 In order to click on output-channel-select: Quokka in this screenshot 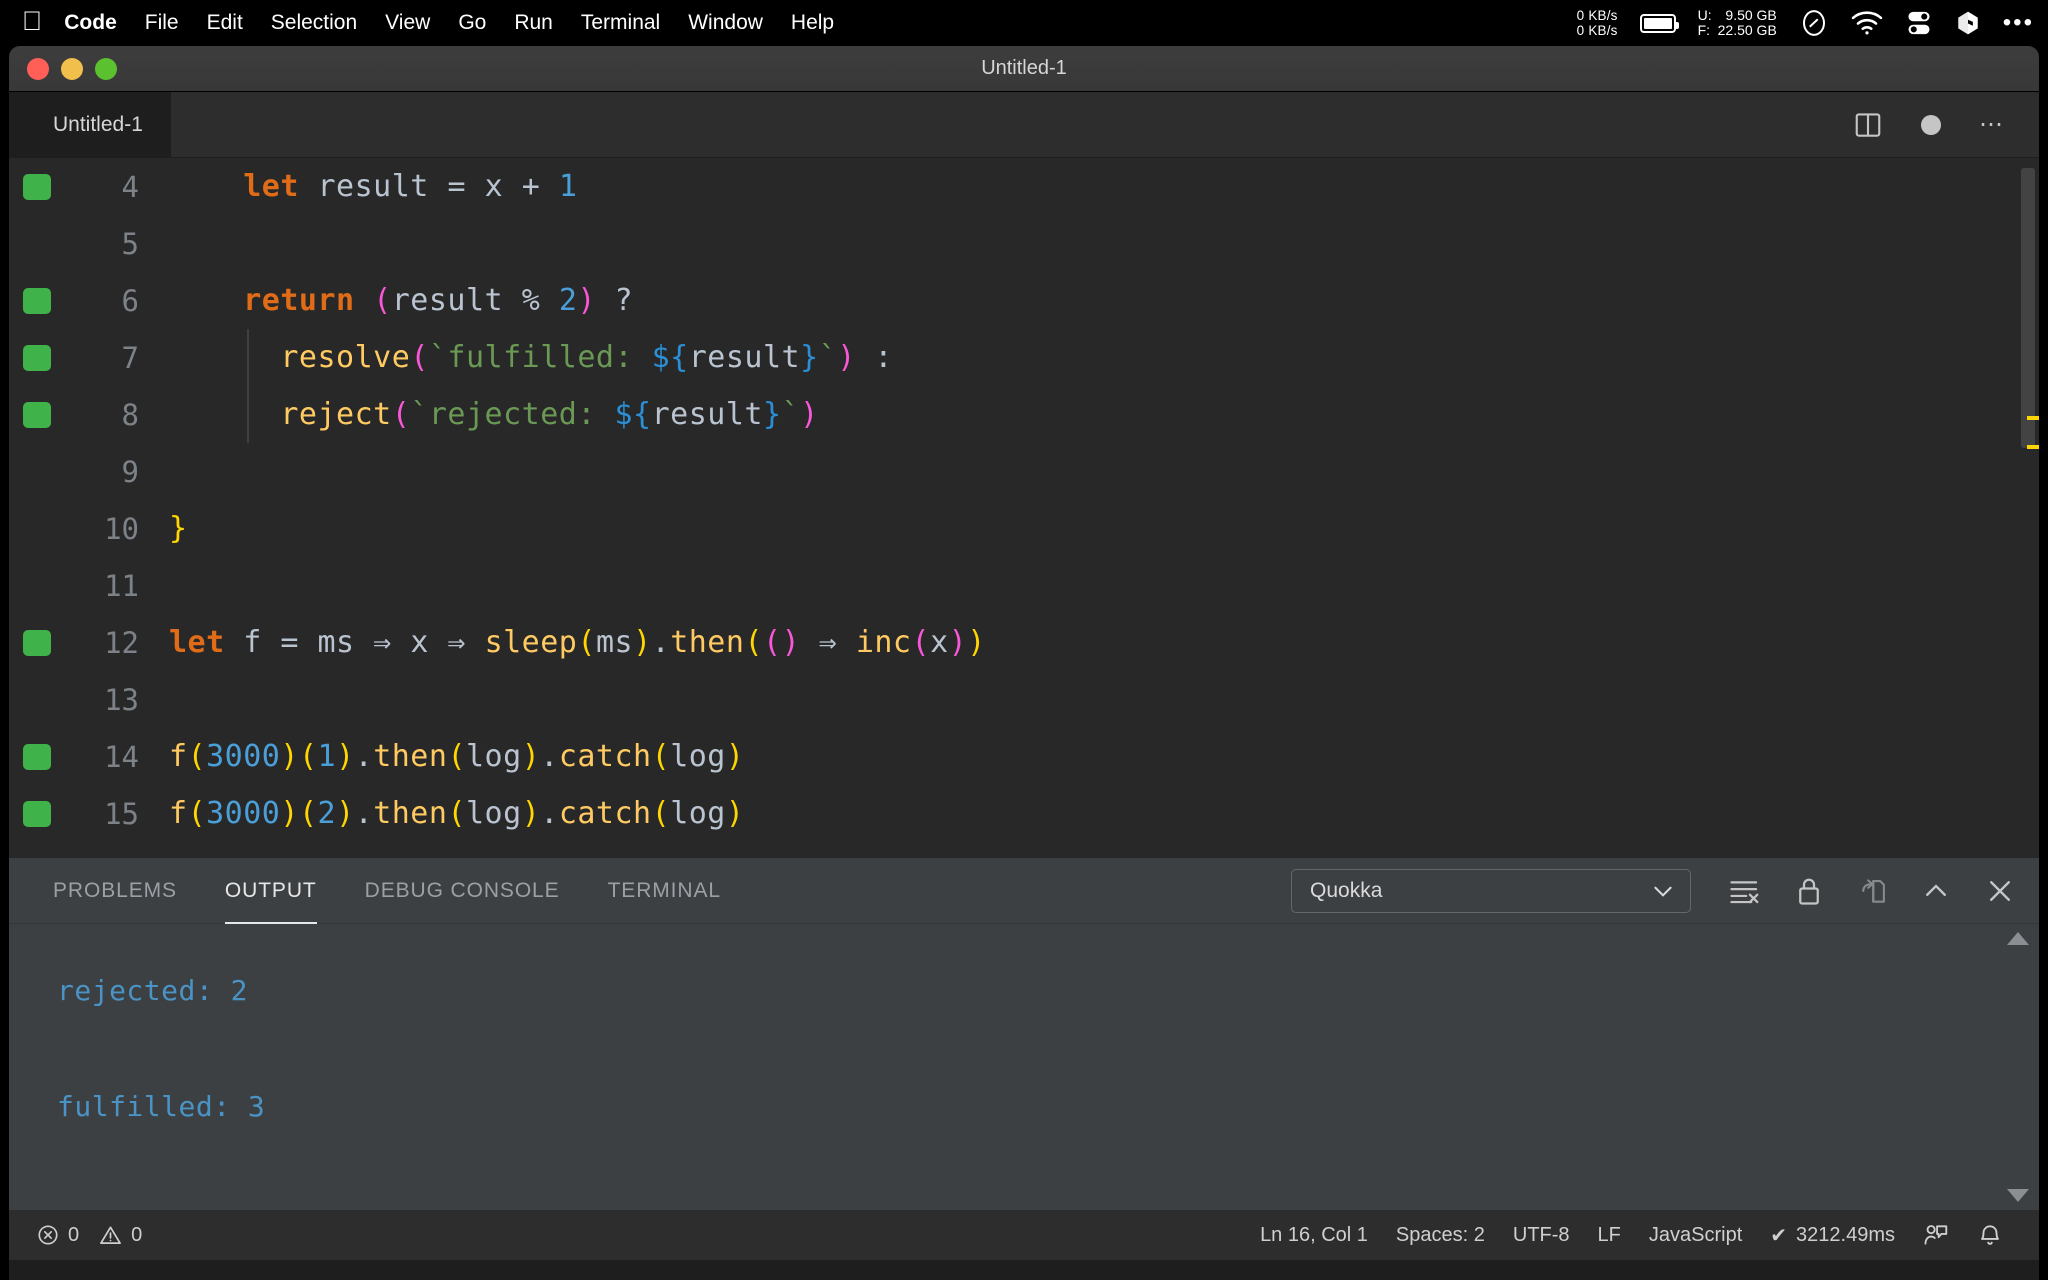, I will do `click(1491, 890)`.